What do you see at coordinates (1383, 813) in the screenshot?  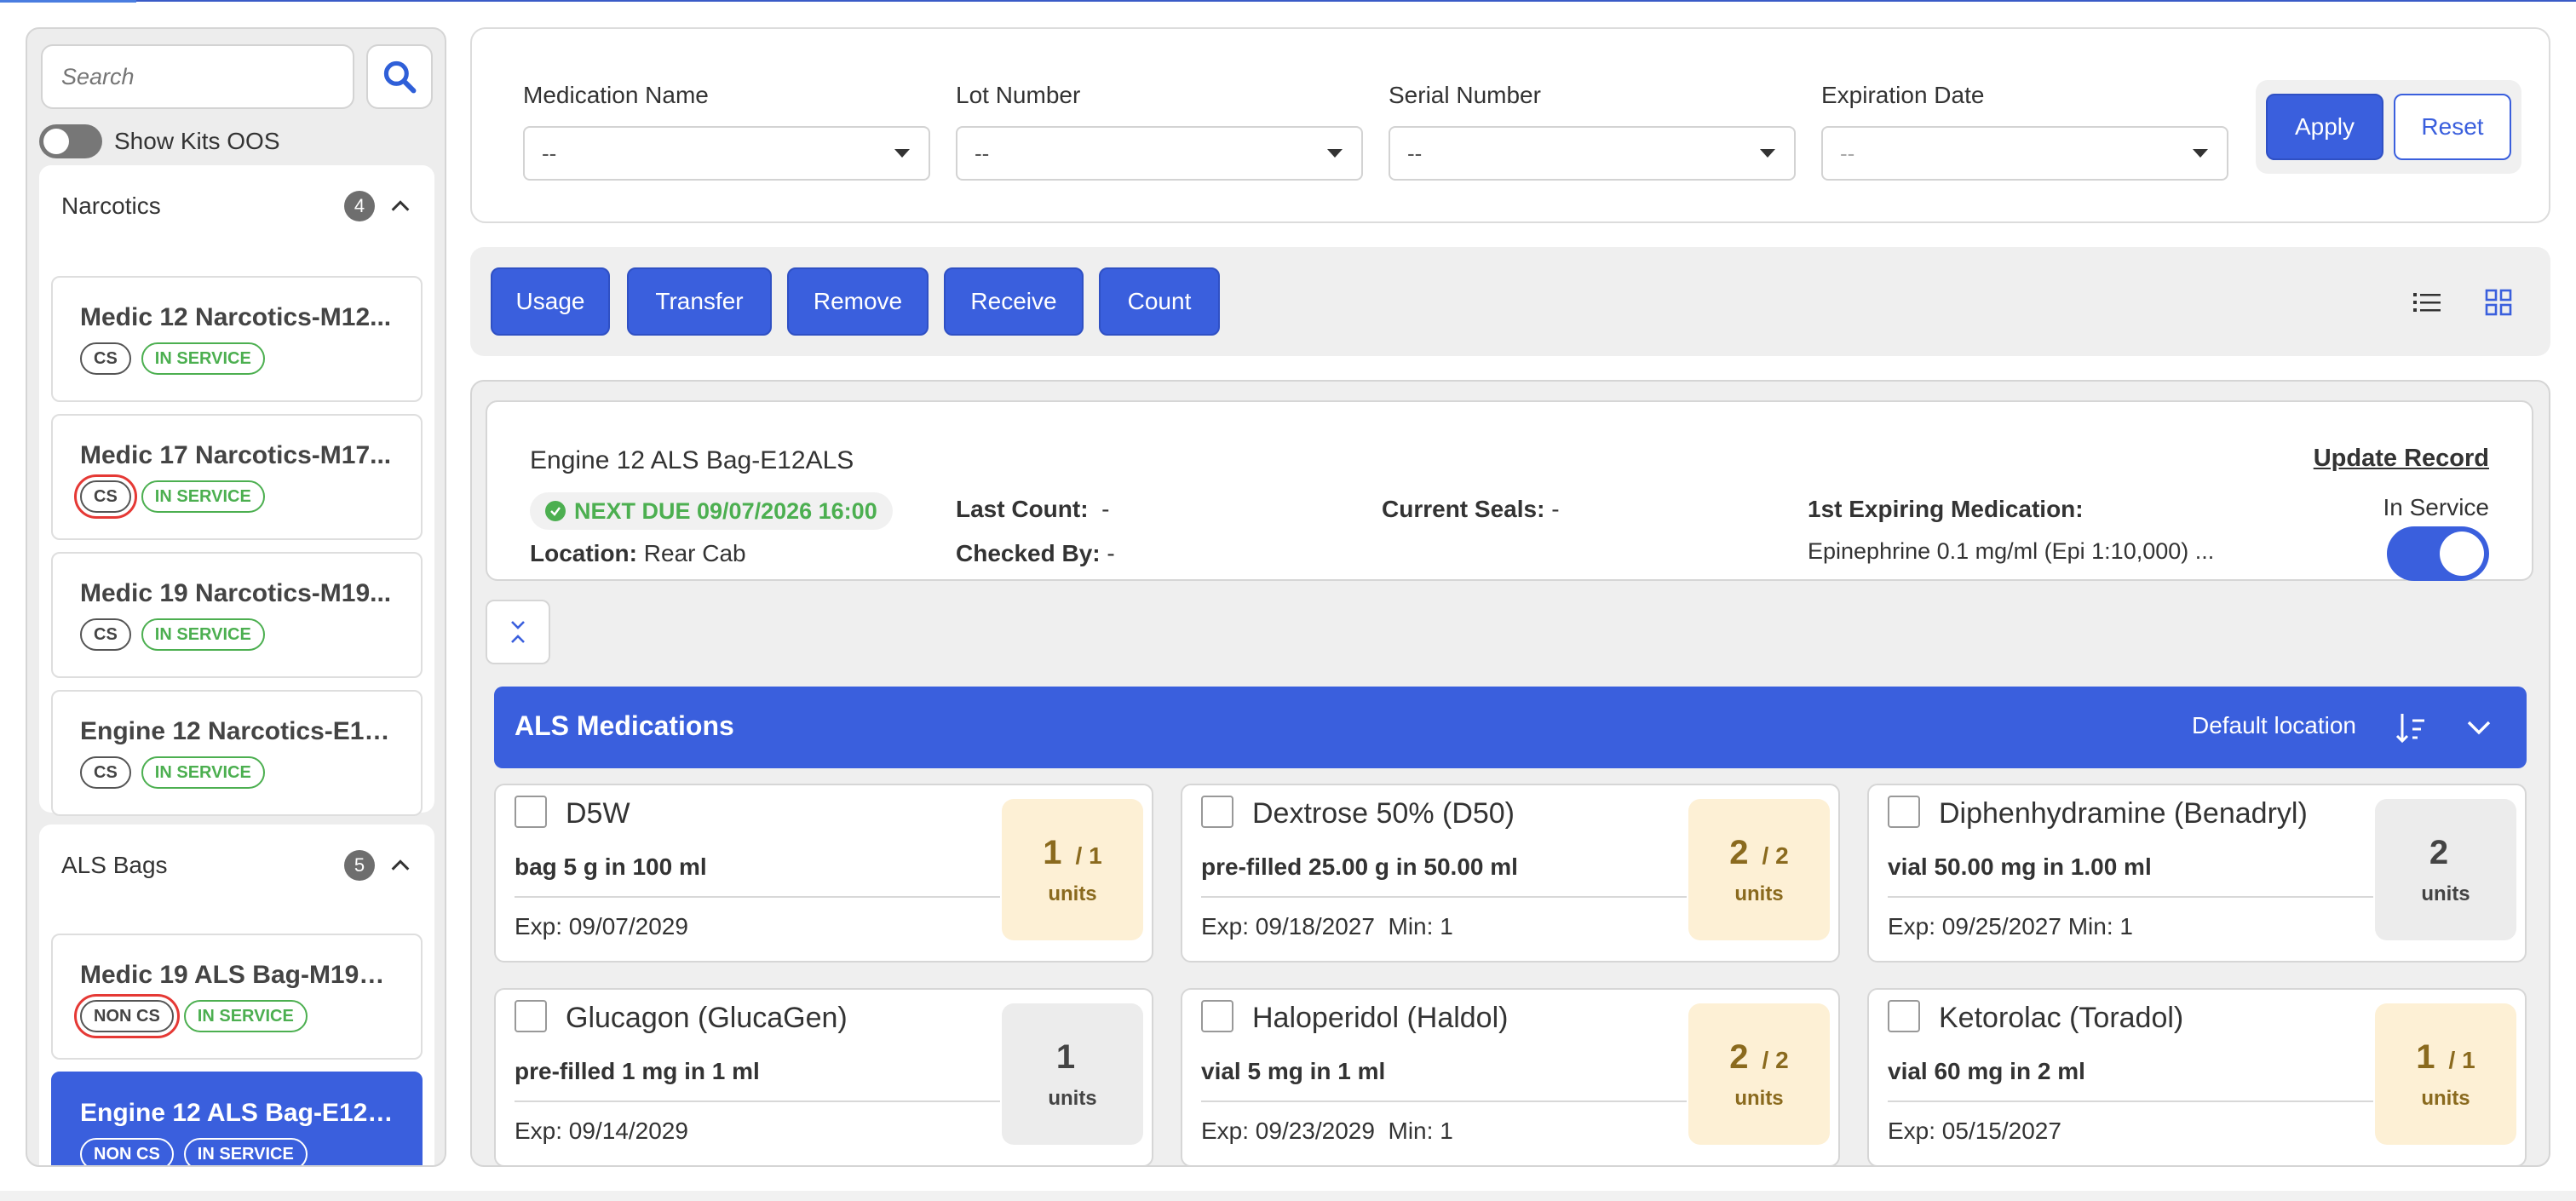 I see `medication-name: Dextrose 50% (D50)` at bounding box center [1383, 813].